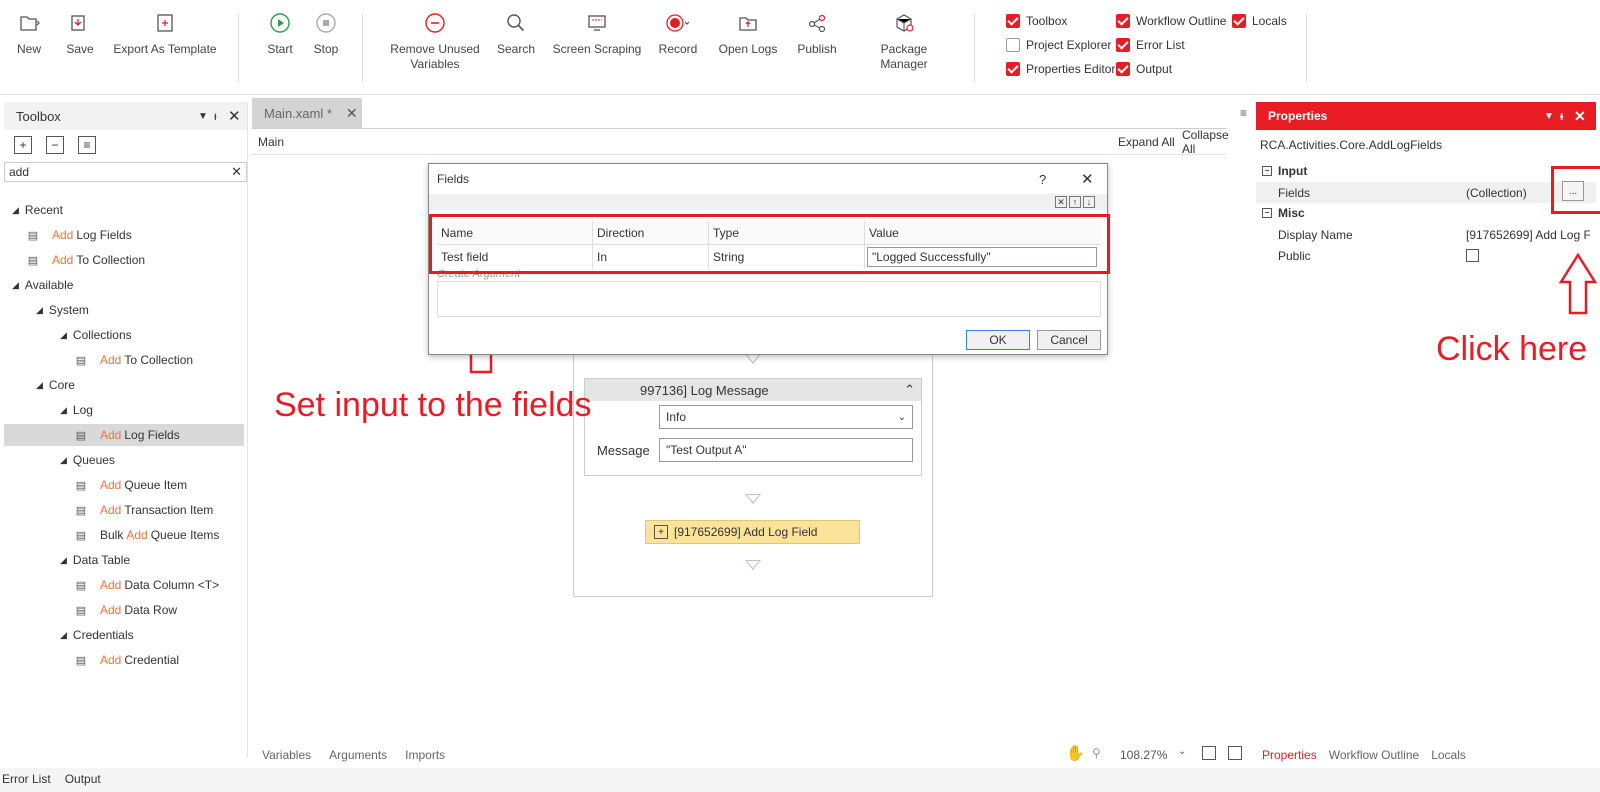  What do you see at coordinates (786, 450) in the screenshot?
I see `message-input: "Test Output A"` at bounding box center [786, 450].